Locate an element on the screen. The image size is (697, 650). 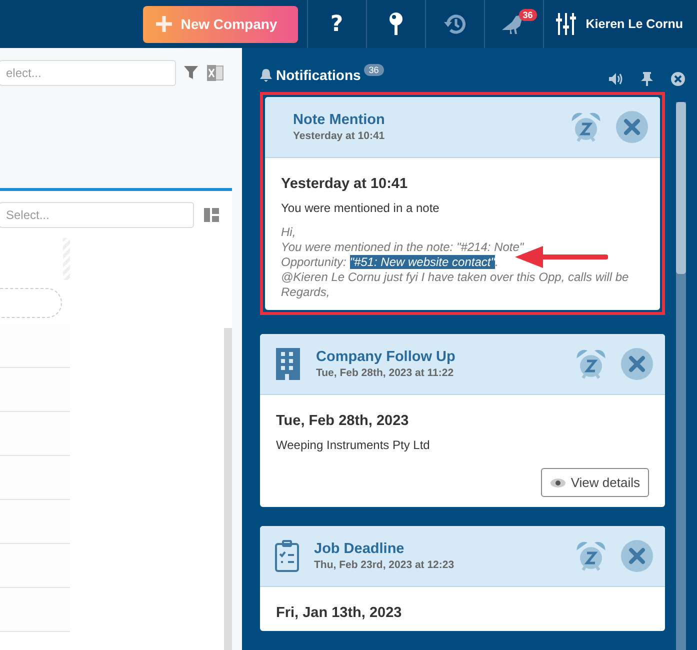
card-text: You were mentioned in a note is located at coordinates (360, 208).